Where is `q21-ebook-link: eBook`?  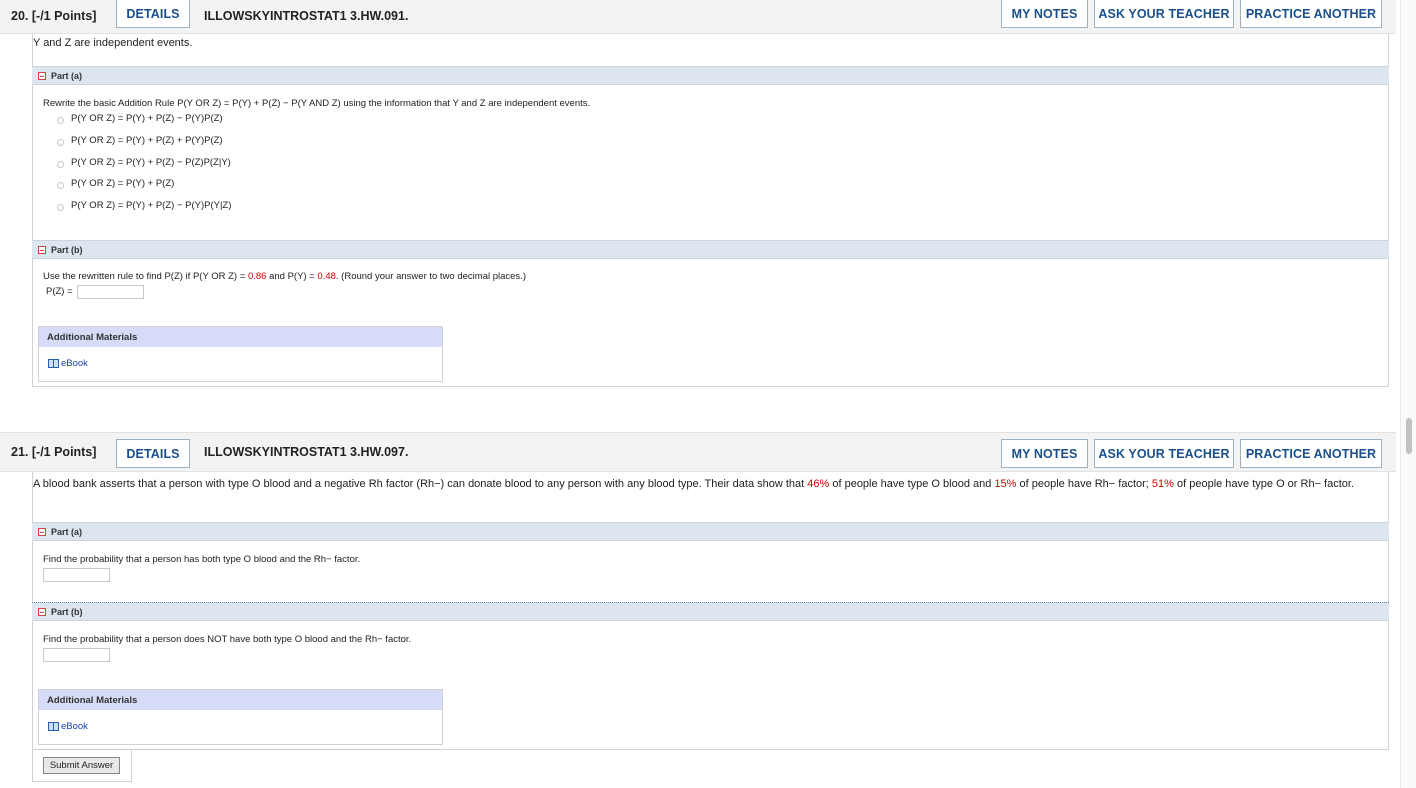 q21-ebook-link: eBook is located at coordinates (68, 726).